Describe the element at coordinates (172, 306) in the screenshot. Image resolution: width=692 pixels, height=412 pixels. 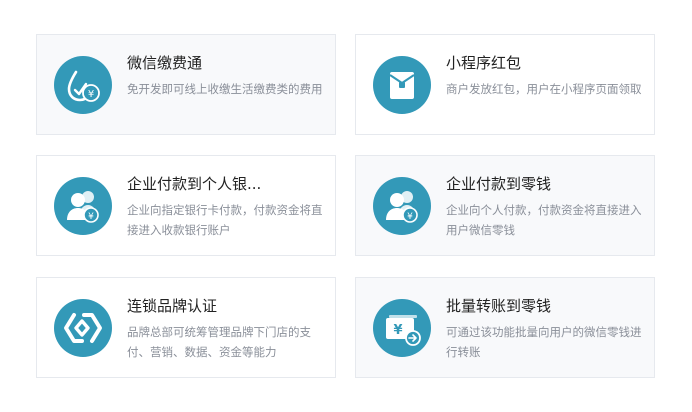
I see `card-title: 连锁品牌认证` at that location.